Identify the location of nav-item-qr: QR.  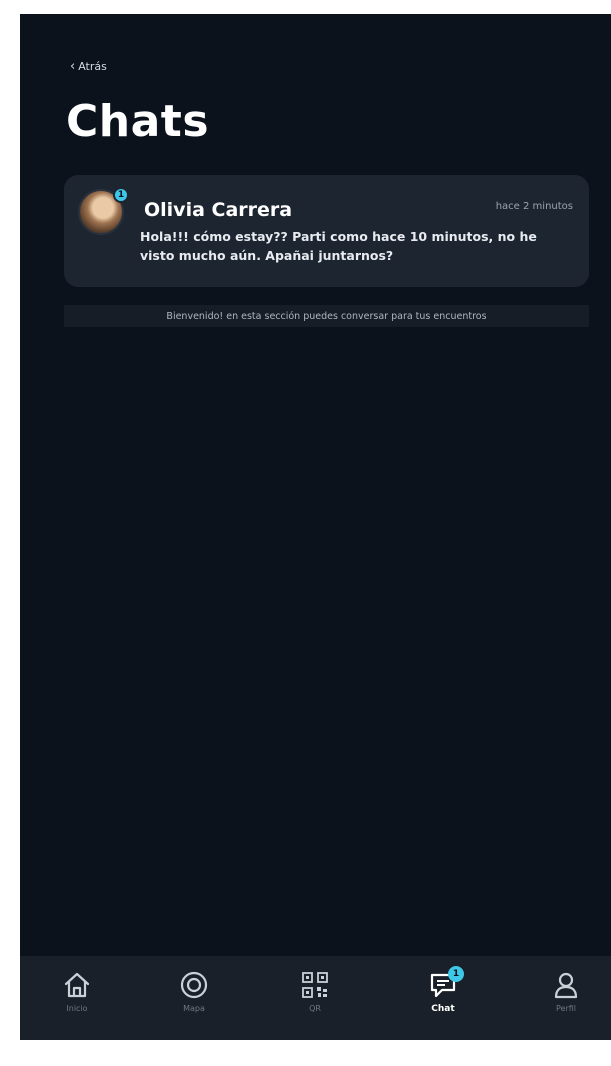
(315, 991).